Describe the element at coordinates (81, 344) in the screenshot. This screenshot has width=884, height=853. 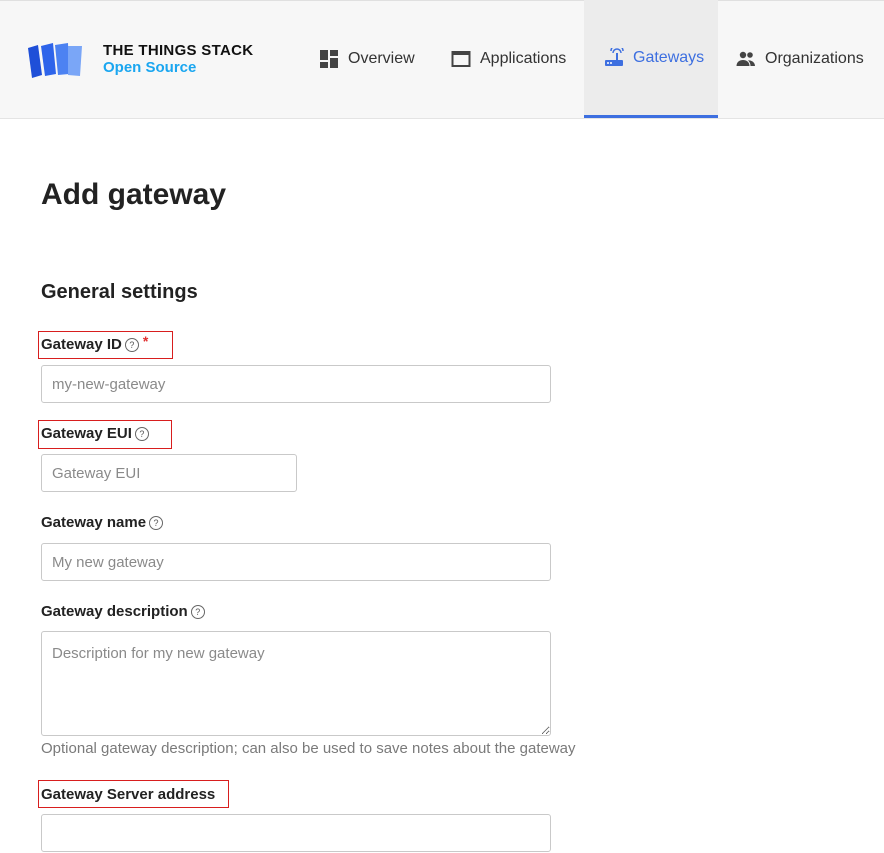
I see `gateway-id-label-text: Gateway ID` at that location.